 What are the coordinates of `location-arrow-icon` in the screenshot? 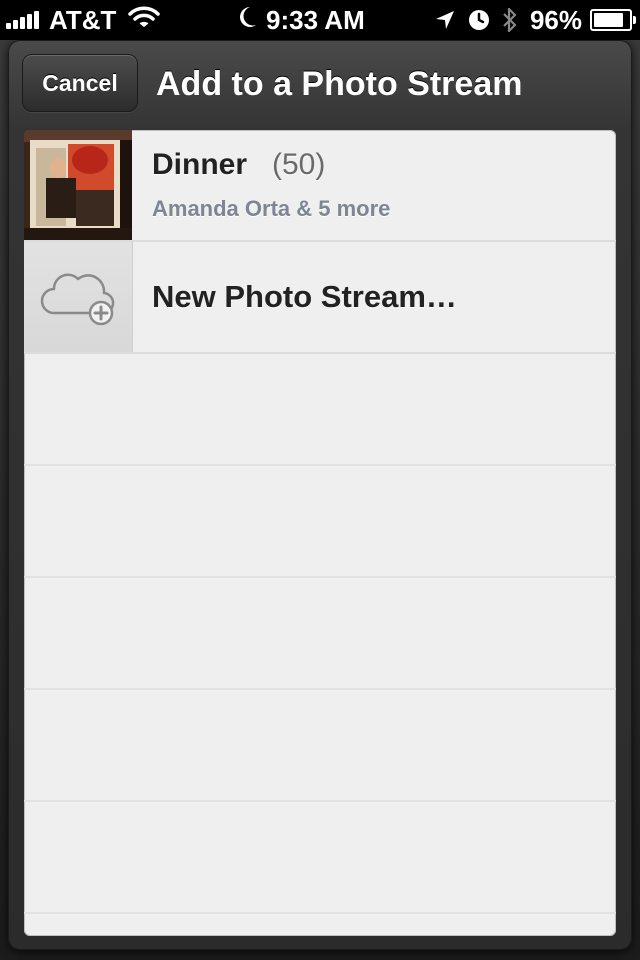 It's located at (445, 20).